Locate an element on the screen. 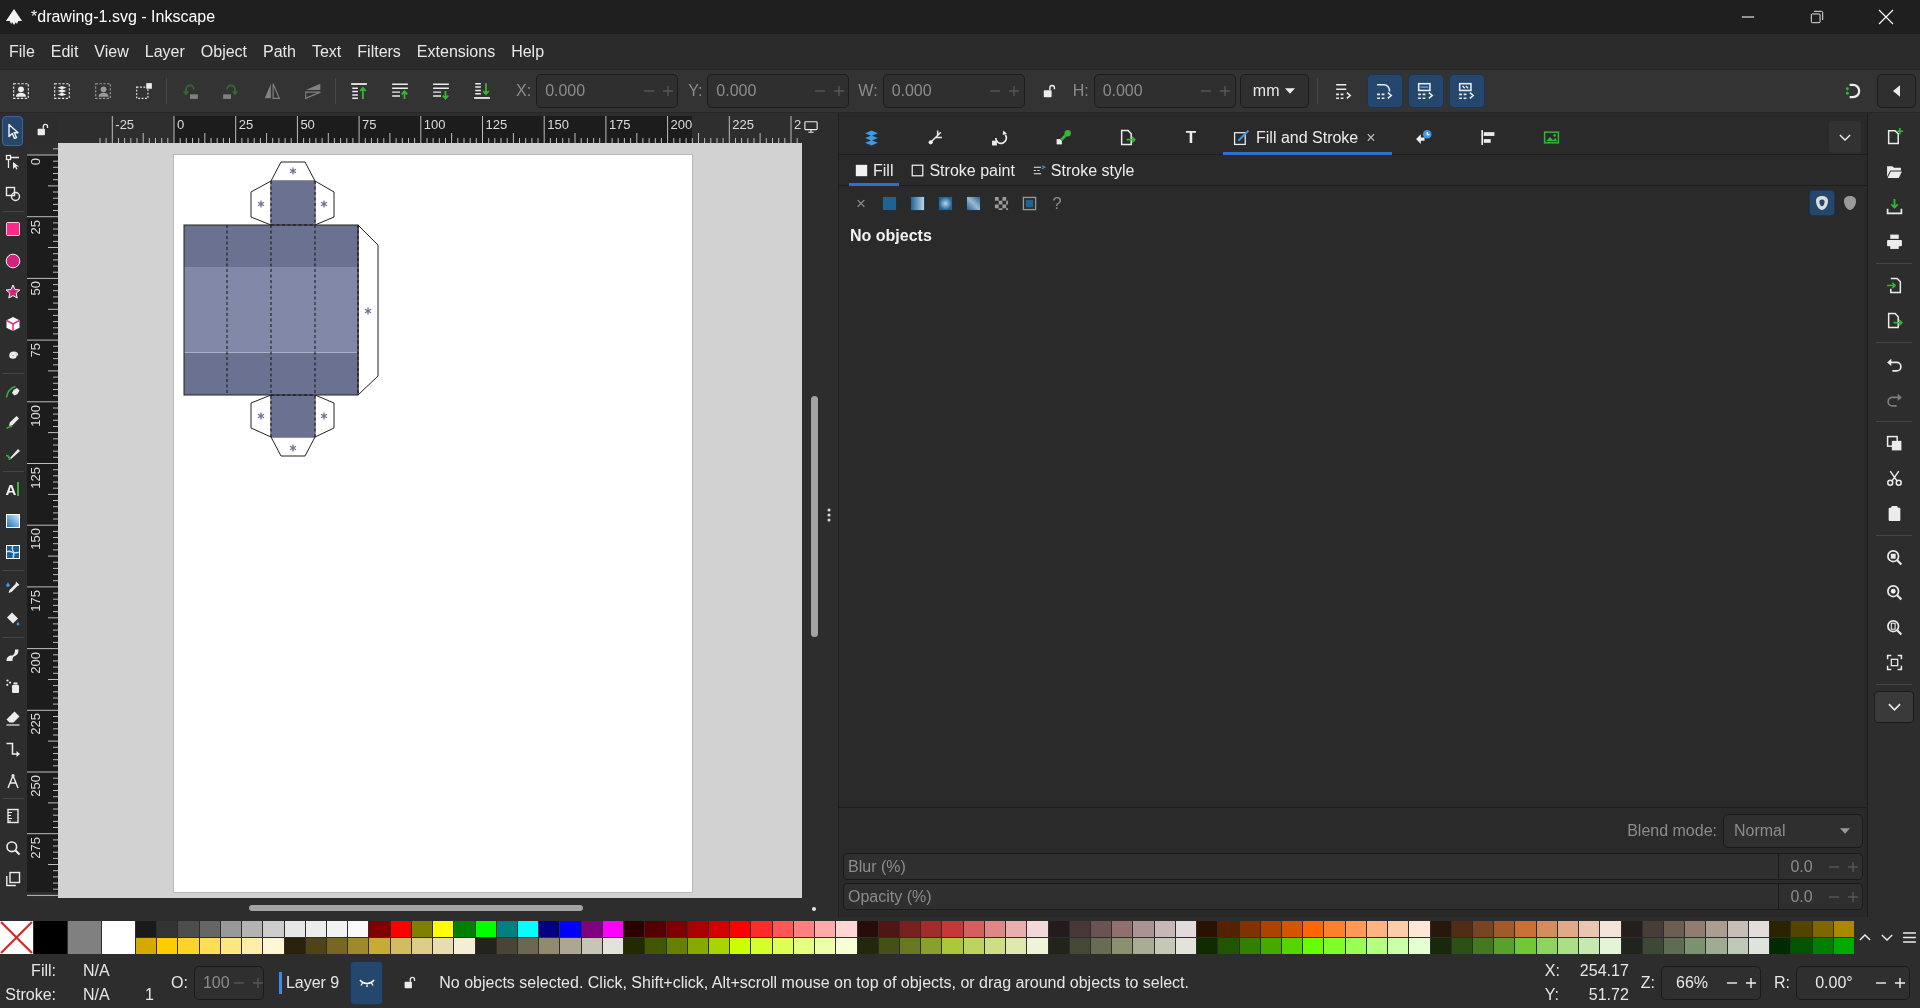  menu-item: Layer is located at coordinates (164, 51).